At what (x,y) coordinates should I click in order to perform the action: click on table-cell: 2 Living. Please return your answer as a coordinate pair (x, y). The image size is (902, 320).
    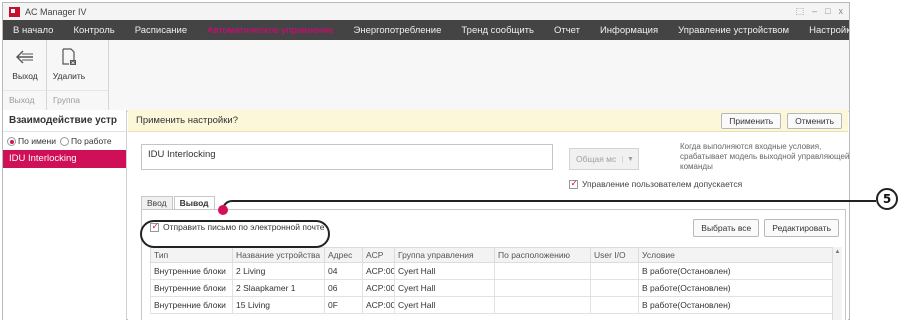
    Looking at the image, I should click on (278, 271).